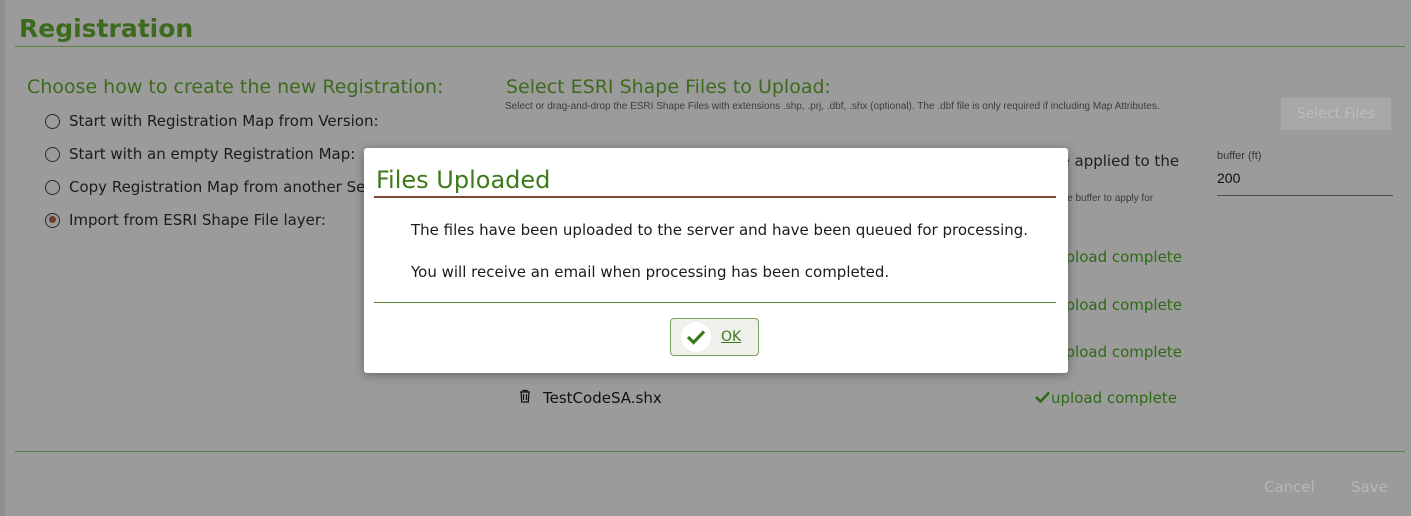  What do you see at coordinates (710, 46) in the screenshot?
I see `title-divider` at bounding box center [710, 46].